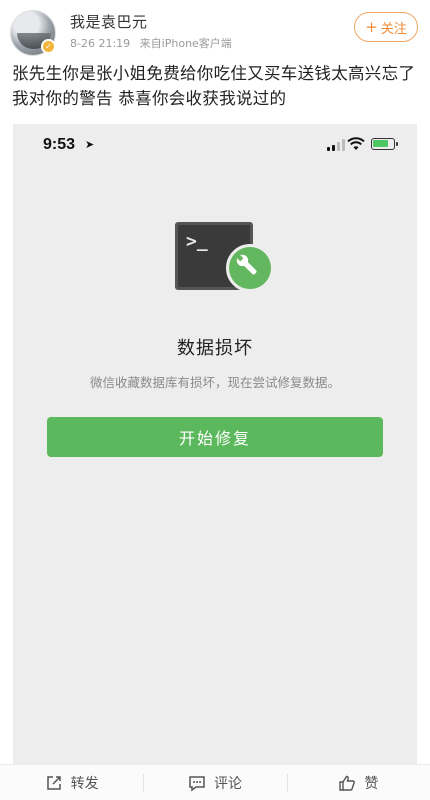  Describe the element at coordinates (214, 382) in the screenshot. I see `error-description: 微信收藏数据库有损坏，现在尝试修复数据。` at that location.